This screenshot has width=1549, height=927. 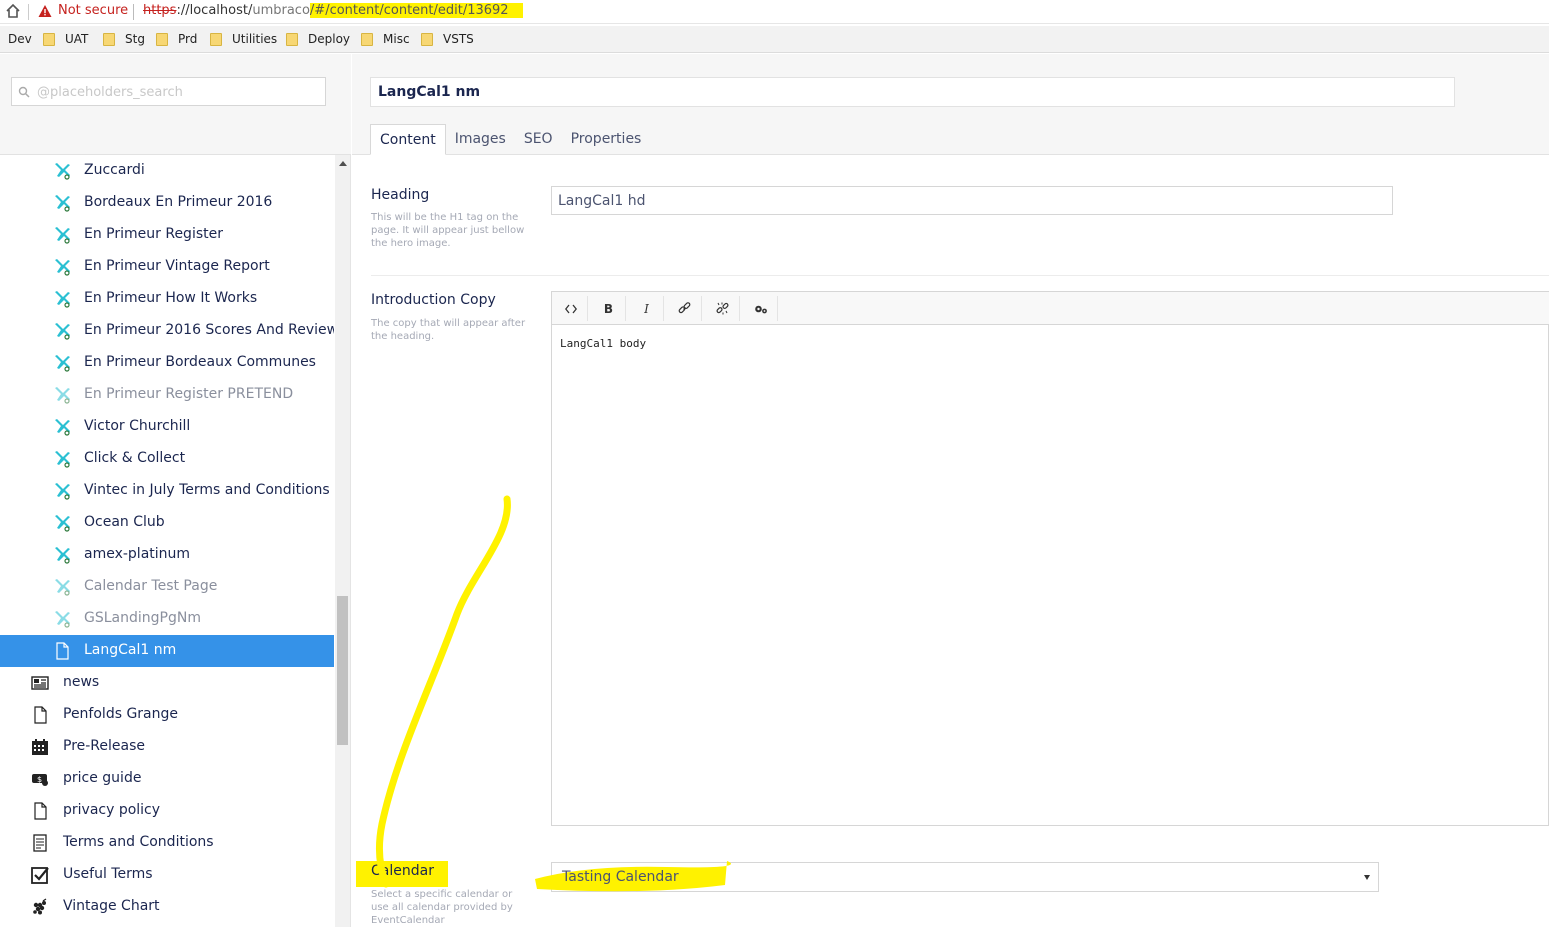 What do you see at coordinates (171, 298) in the screenshot?
I see `tree-node-label: En Primeur How It Works` at bounding box center [171, 298].